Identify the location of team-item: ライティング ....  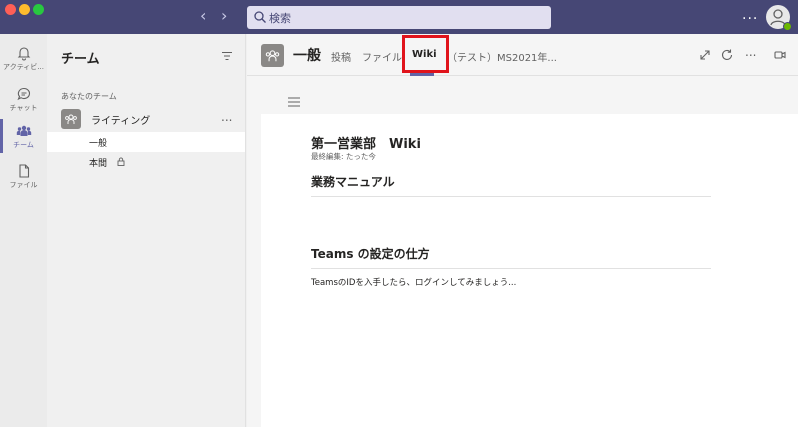
(146, 119).